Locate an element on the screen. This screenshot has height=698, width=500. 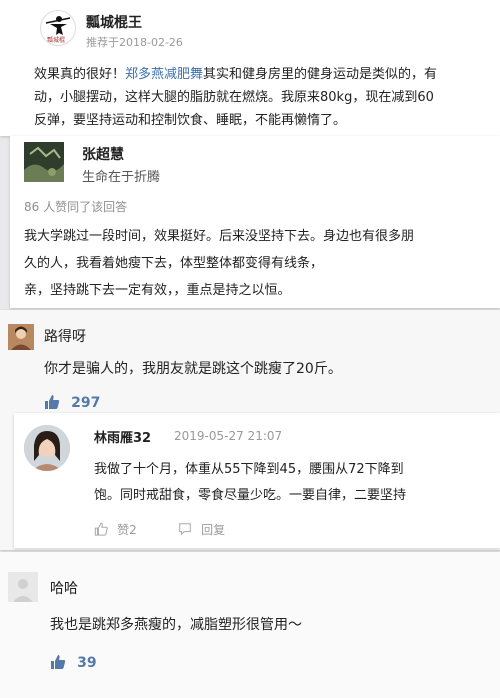
author-name: 张超慧 is located at coordinates (103, 154).